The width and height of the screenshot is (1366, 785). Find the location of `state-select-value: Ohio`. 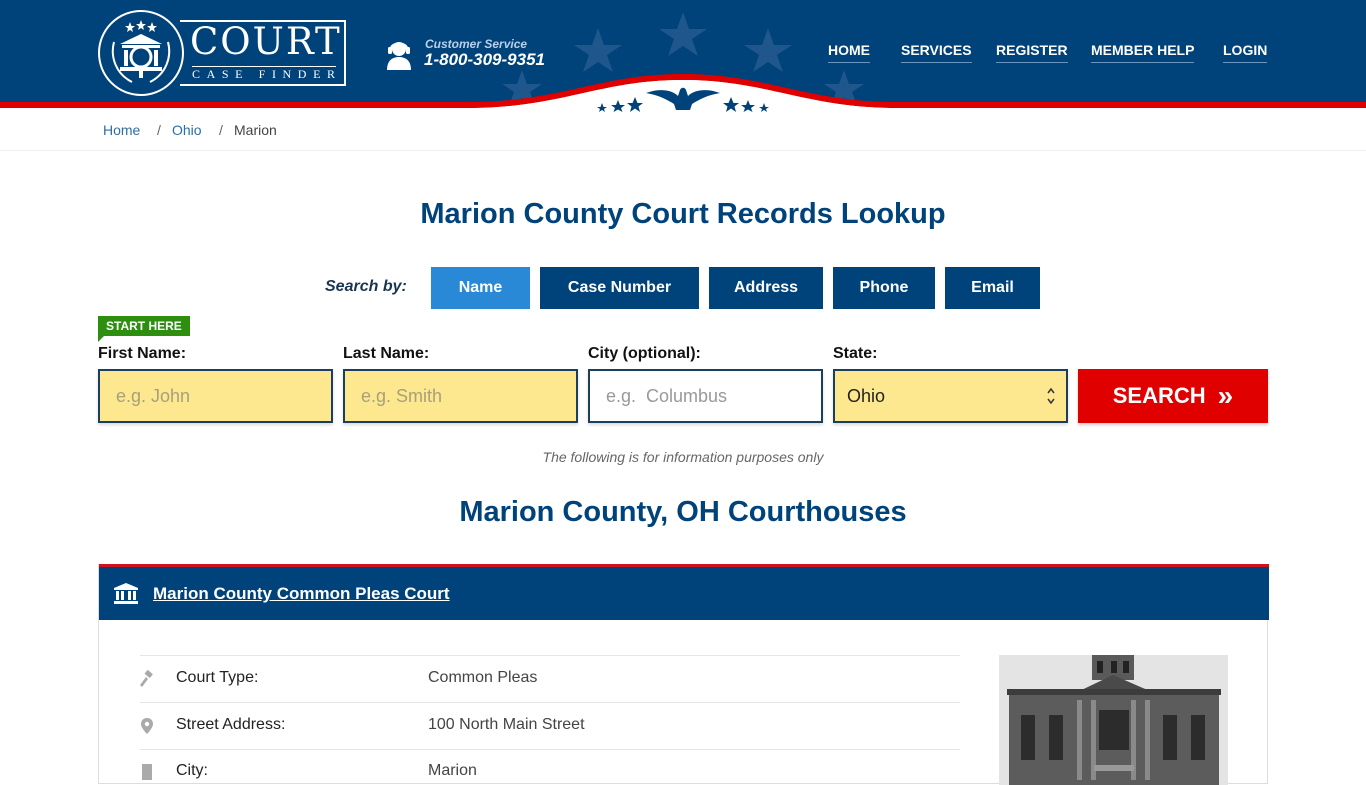

state-select-value: Ohio is located at coordinates (866, 395).